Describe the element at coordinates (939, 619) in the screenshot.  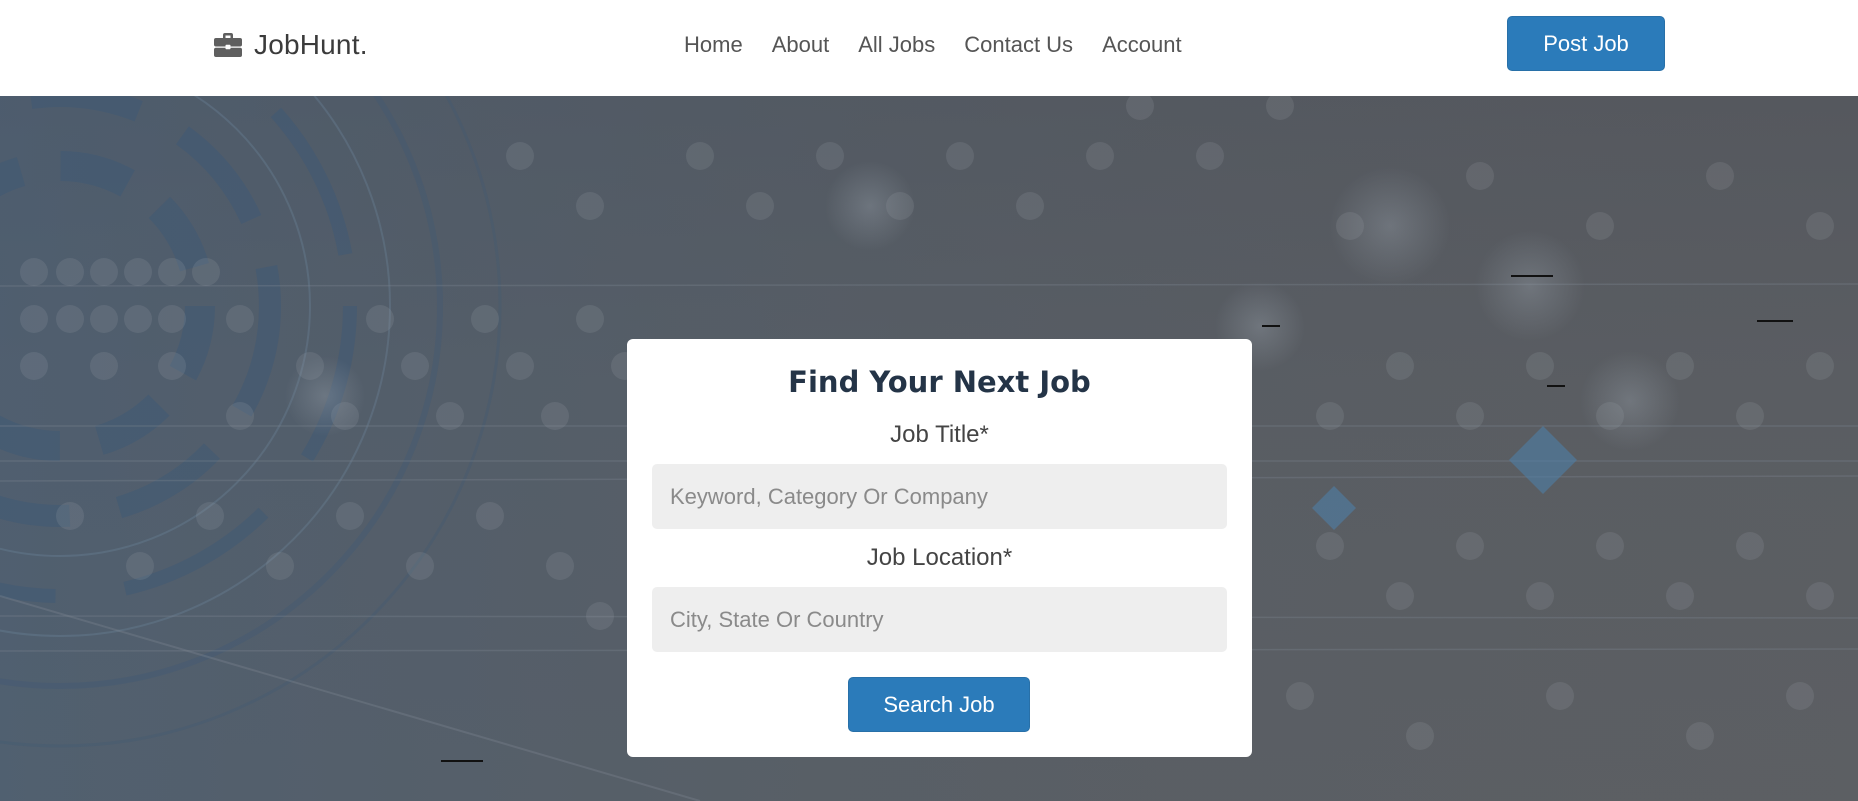
I see `job-location-input` at that location.